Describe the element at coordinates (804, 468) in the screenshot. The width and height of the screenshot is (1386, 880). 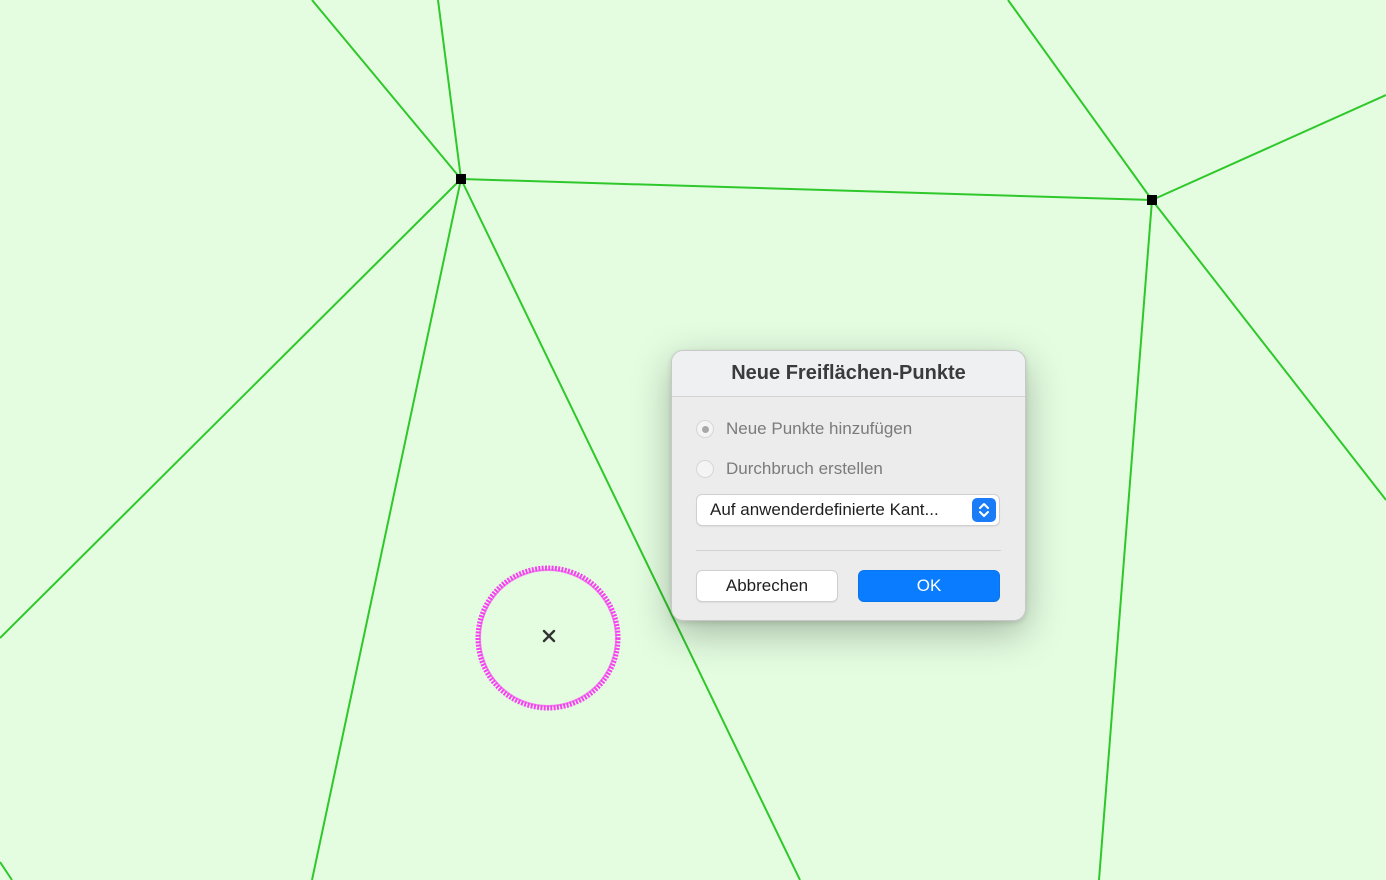
I see `option-create-opening-label: Durchbruch erstellen` at that location.